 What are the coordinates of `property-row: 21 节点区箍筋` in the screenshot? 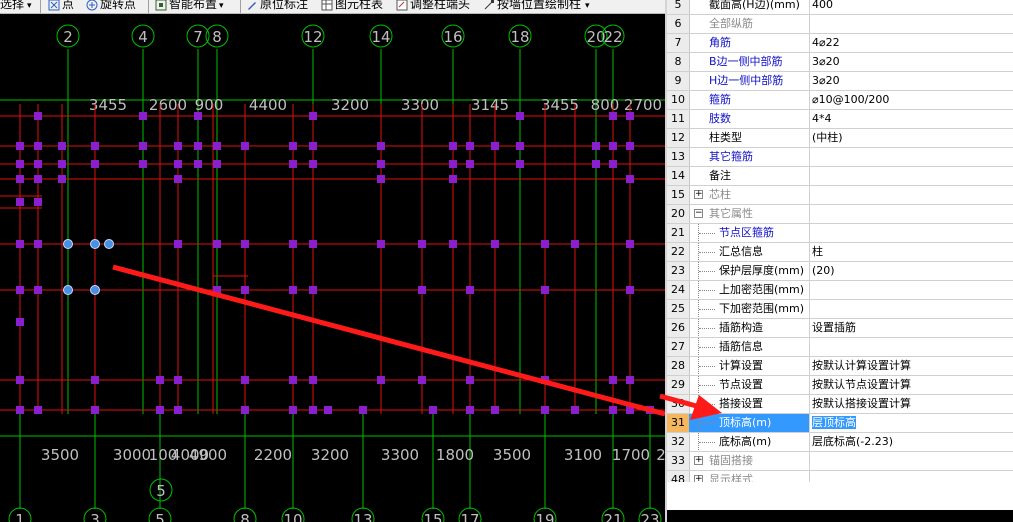 It's located at (840, 233).